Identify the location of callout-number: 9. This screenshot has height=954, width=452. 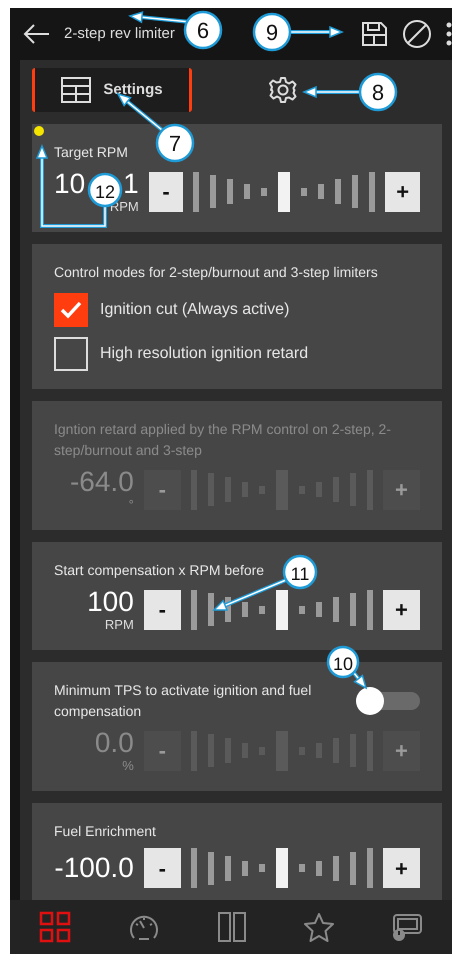
(272, 32).